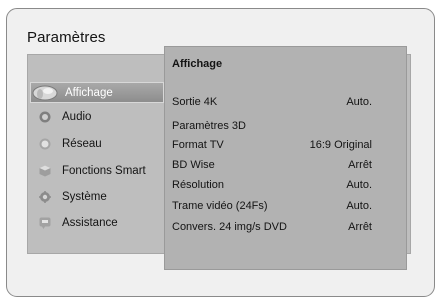  Describe the element at coordinates (272, 185) in the screenshot. I see `setting-row-resolution: Résolution Auto.` at that location.